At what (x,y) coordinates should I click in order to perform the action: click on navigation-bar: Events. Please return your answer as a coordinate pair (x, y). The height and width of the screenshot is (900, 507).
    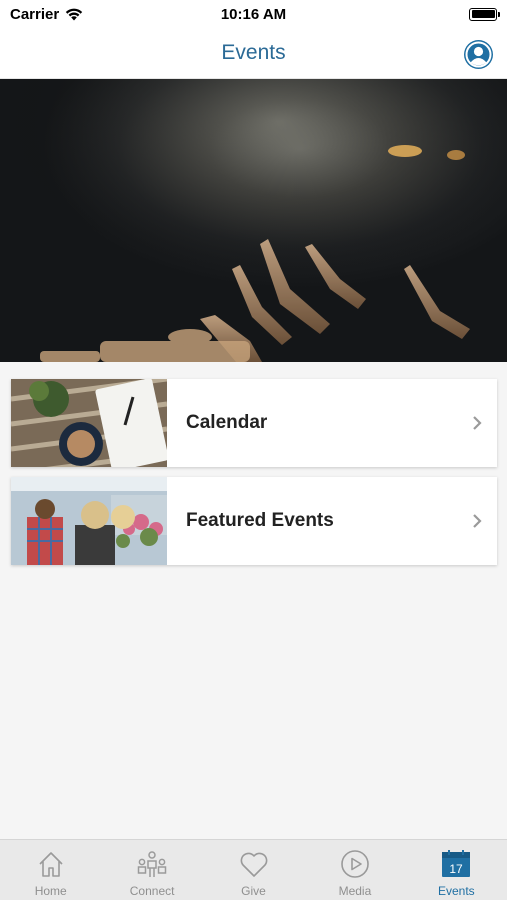
    Looking at the image, I should click on (253, 53).